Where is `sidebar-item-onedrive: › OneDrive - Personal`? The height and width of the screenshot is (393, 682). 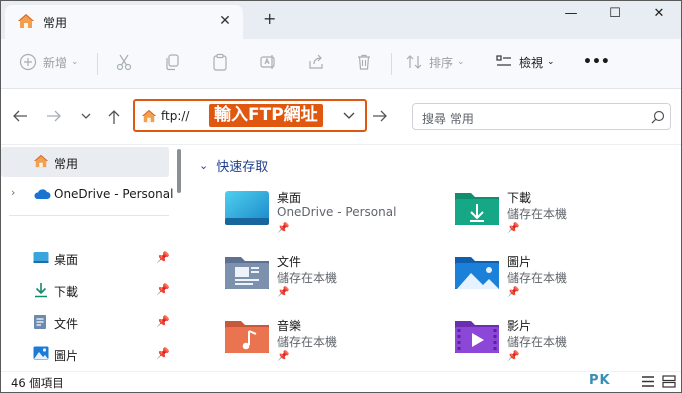
sidebar-item-onedrive: › OneDrive - Personal is located at coordinates (87, 194).